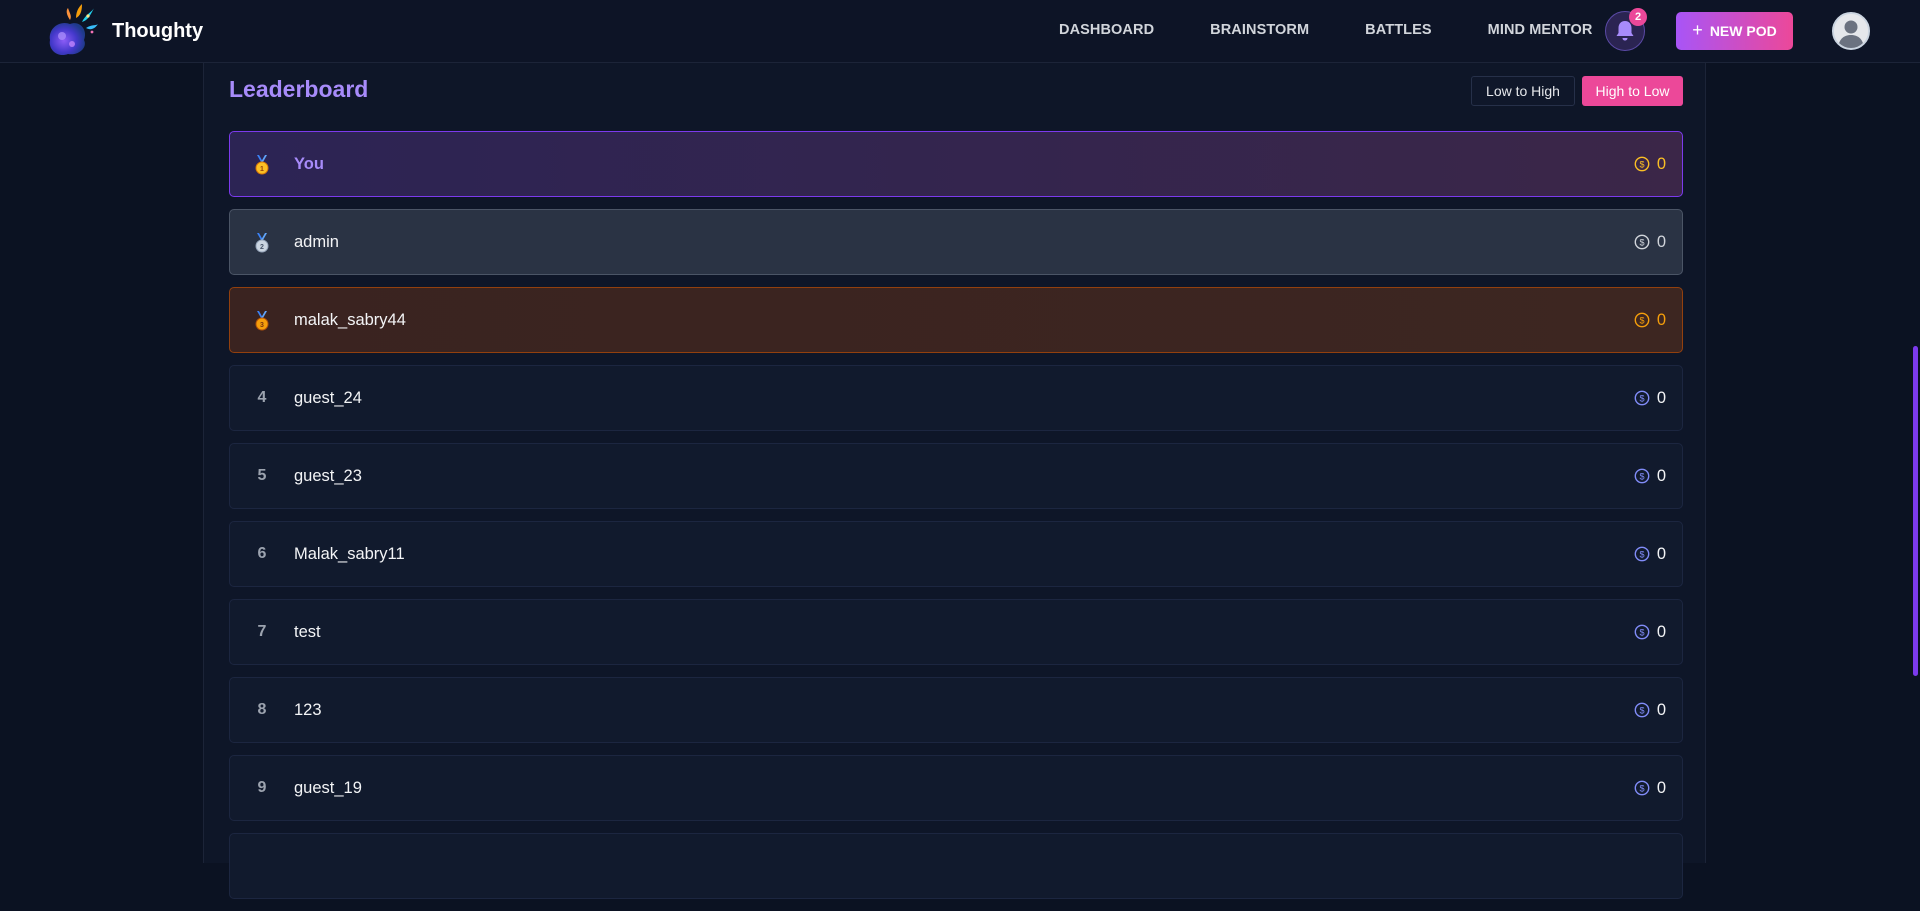  What do you see at coordinates (328, 787) in the screenshot?
I see `username: guest_19` at bounding box center [328, 787].